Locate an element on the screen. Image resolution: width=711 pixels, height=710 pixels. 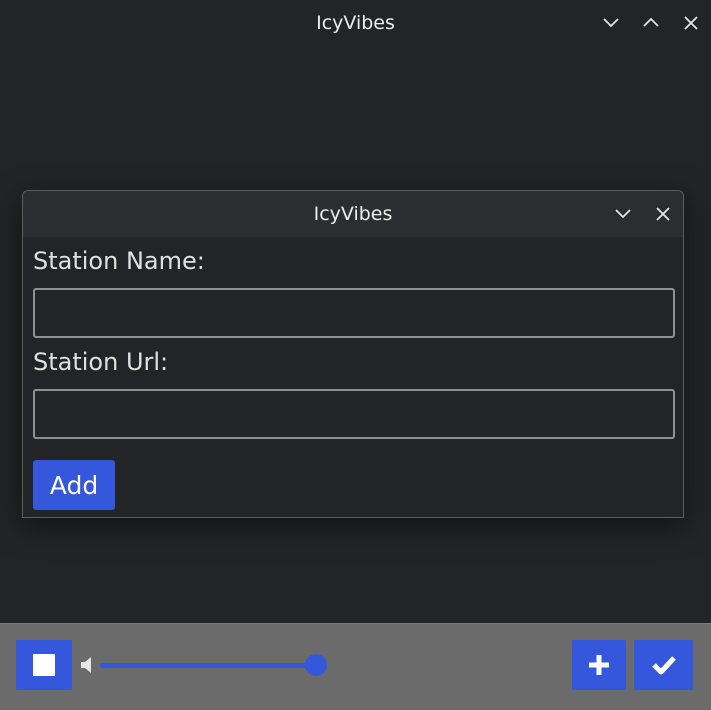
station-url-input is located at coordinates (354, 414).